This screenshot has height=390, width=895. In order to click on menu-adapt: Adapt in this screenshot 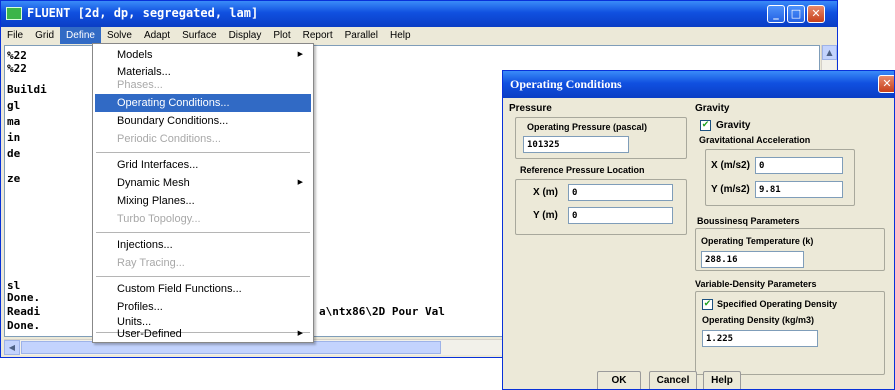, I will do `click(157, 35)`.